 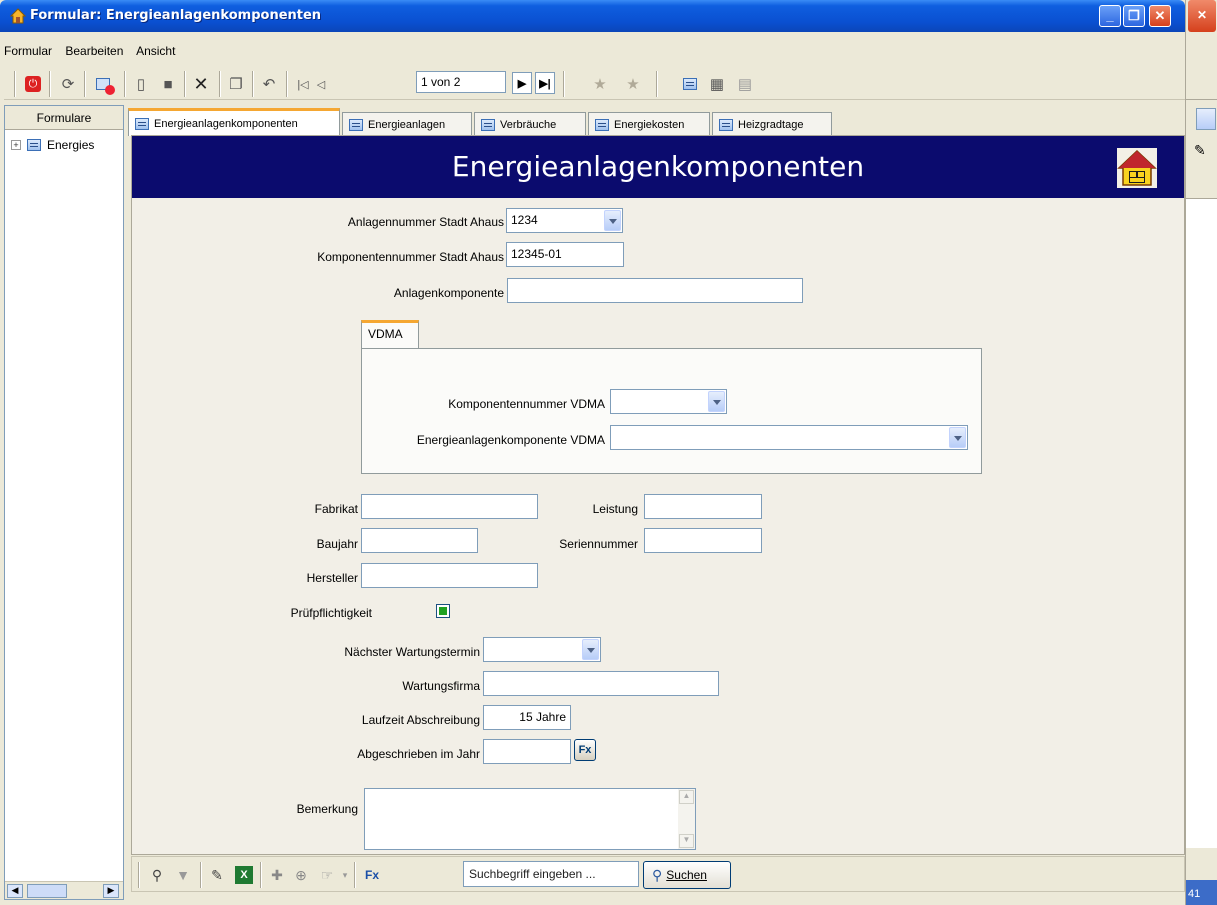 What do you see at coordinates (420, 720) in the screenshot?
I see `laufzeit-label: Laufzeit Abschreibung` at bounding box center [420, 720].